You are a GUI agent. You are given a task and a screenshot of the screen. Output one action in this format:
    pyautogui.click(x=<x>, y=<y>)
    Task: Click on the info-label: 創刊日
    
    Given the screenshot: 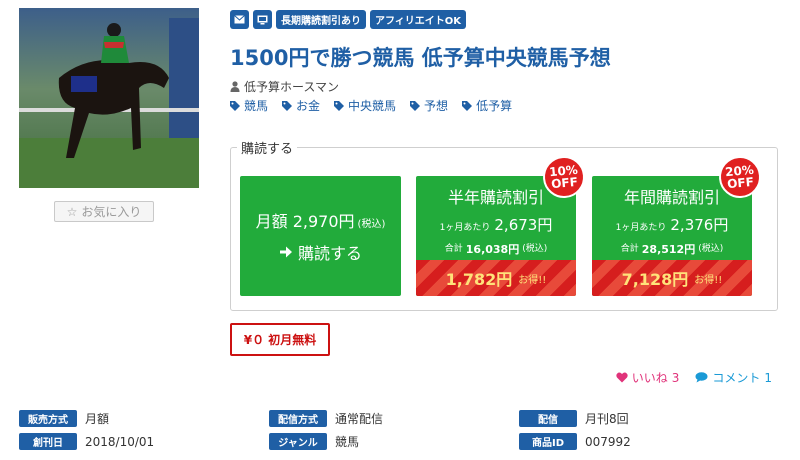 What is the action you would take?
    pyautogui.click(x=48, y=441)
    